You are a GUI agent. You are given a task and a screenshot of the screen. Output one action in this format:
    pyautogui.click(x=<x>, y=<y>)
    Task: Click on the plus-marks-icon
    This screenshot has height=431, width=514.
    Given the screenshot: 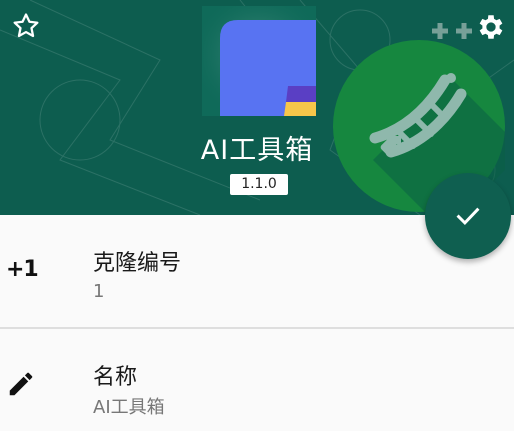 What is the action you would take?
    pyautogui.click(x=452, y=31)
    